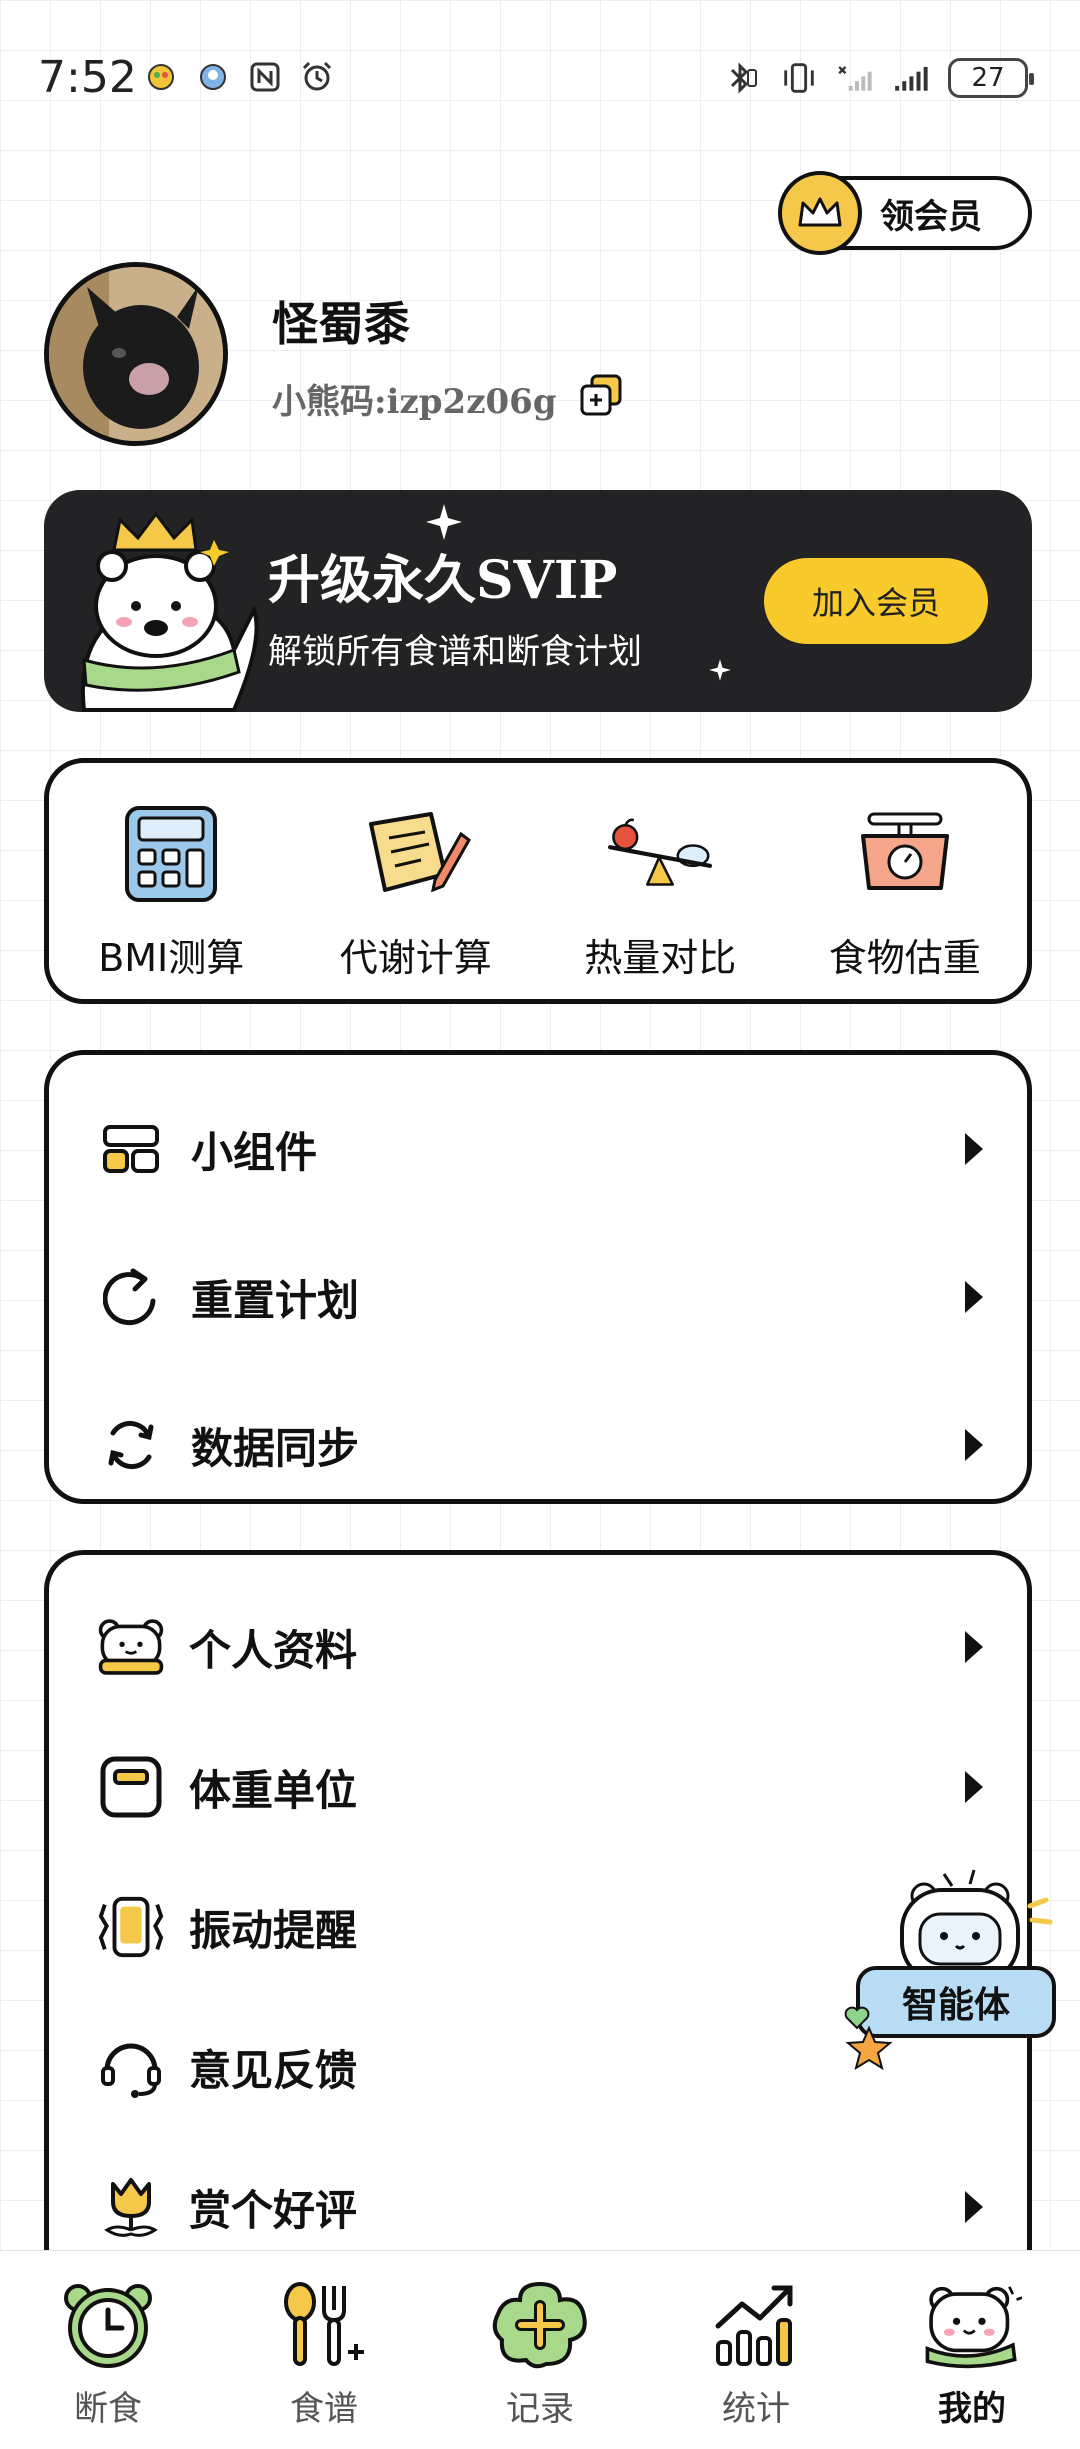 This screenshot has height=2449, width=1080. Describe the element at coordinates (743, 78) in the screenshot. I see `bluetooth-icon` at that location.